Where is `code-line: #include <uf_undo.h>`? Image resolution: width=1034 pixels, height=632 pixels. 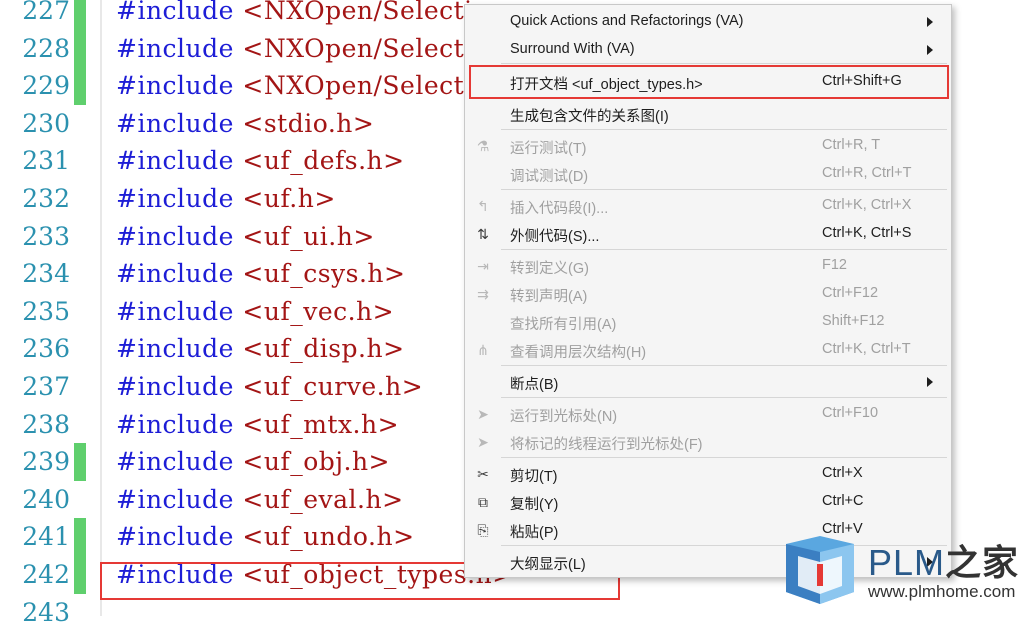 code-line: #include <uf_undo.h> is located at coordinates (265, 537).